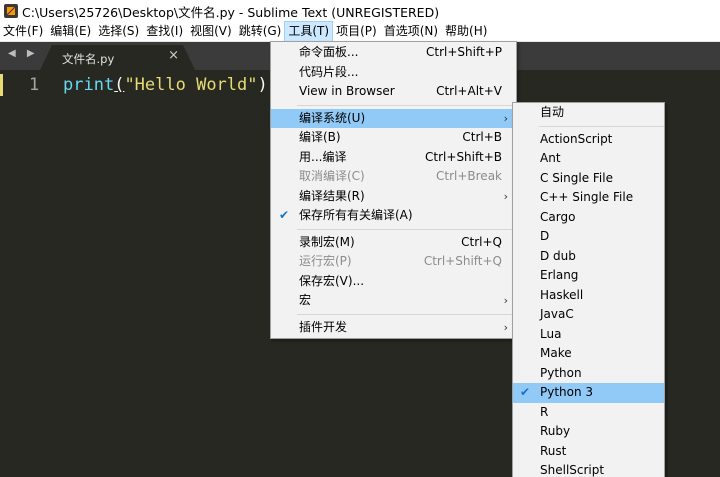  I want to click on menu-8: 首选项(N), so click(411, 31).